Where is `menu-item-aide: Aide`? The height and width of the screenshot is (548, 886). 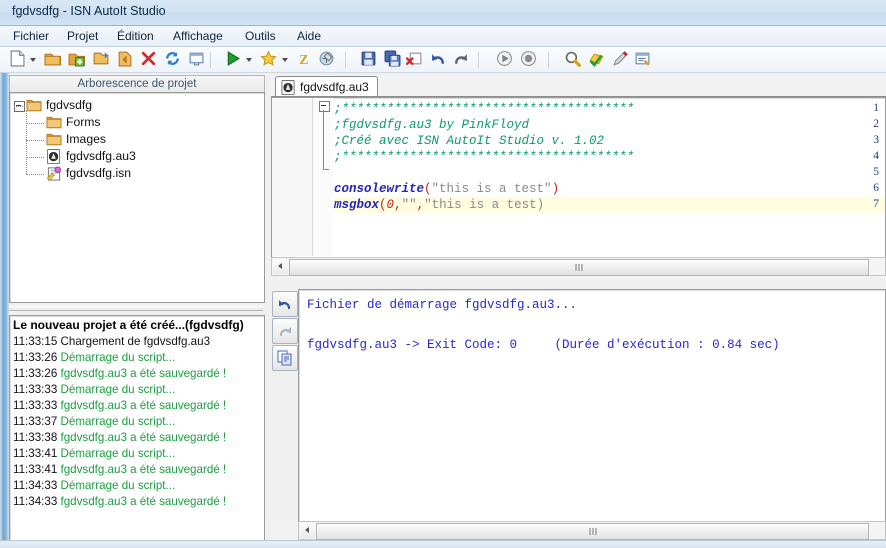 menu-item-aide: Aide is located at coordinates (309, 36).